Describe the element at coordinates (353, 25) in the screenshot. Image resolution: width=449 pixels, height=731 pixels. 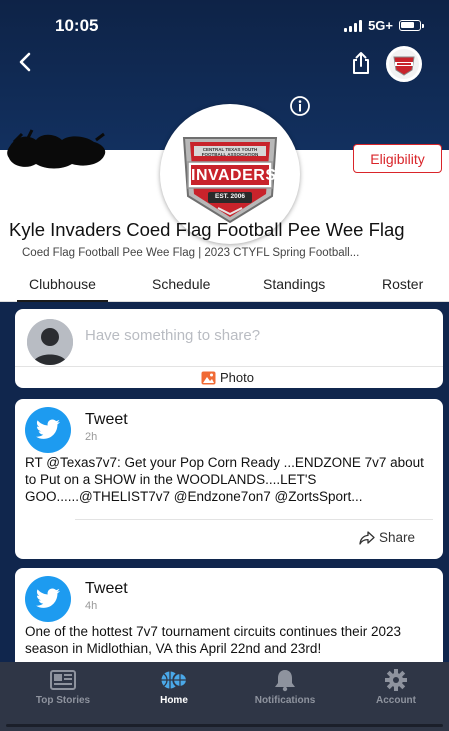
I see `signal-icon` at that location.